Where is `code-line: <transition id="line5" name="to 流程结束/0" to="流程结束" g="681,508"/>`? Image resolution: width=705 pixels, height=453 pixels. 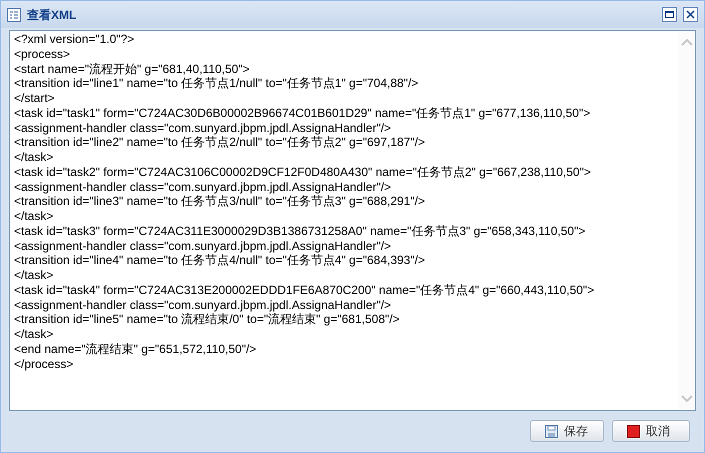
code-line: <transition id="line5" name="to 流程结束/0" to="流程结束" g="681,508"/> is located at coordinates (207, 319).